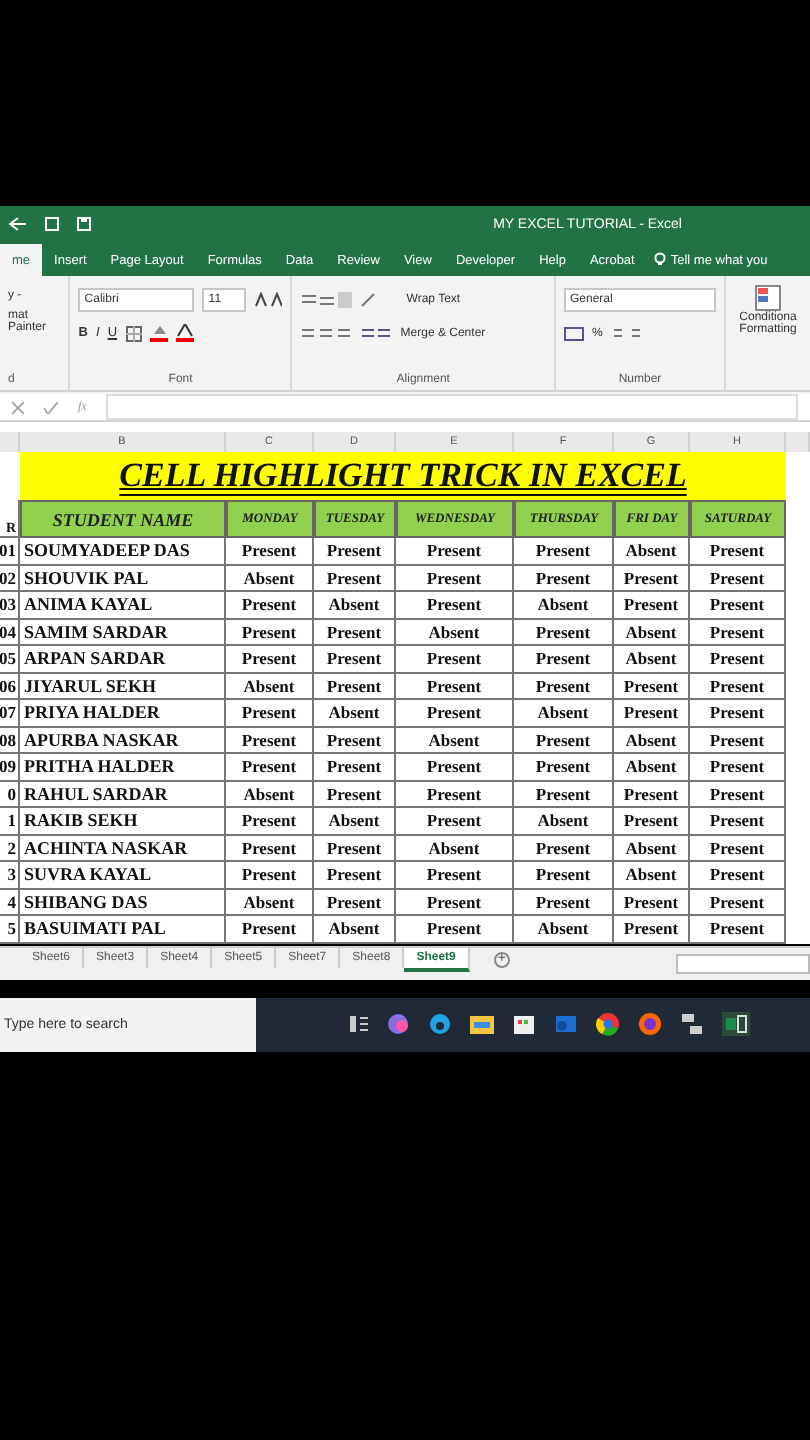  What do you see at coordinates (123, 740) in the screenshot?
I see `table-cell: APURBA NASKAR` at bounding box center [123, 740].